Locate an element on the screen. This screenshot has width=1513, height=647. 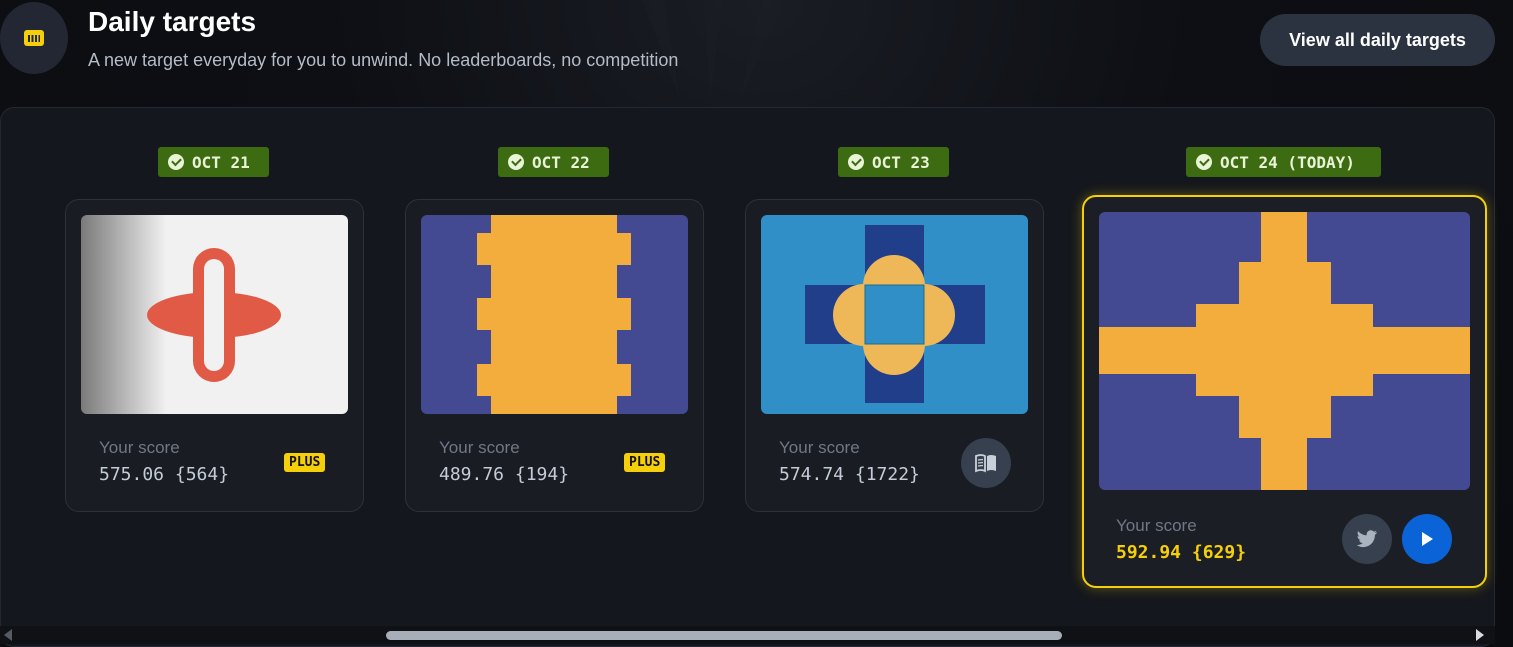
play-button is located at coordinates (1427, 539).